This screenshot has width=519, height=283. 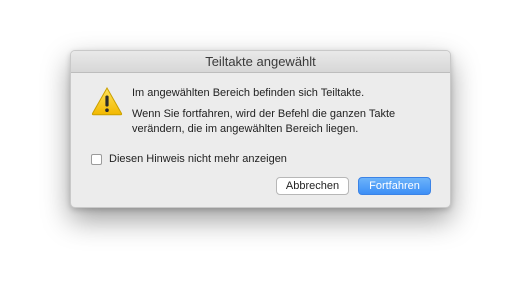 I want to click on dont-show-again-row: Diesen Hinweis nicht mehr anzeigen, so click(x=189, y=159).